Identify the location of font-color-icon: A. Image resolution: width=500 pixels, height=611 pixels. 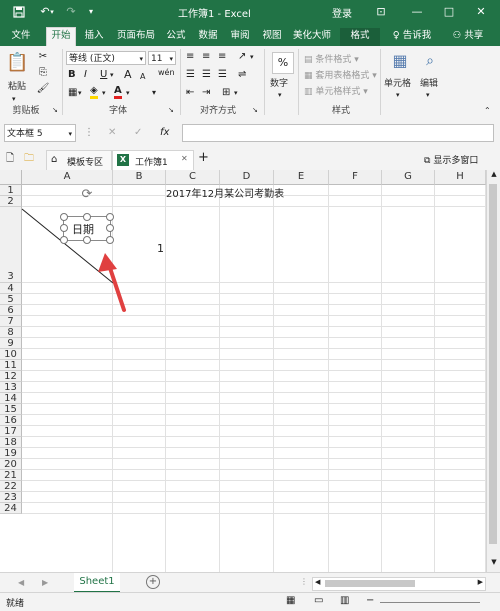
(118, 91).